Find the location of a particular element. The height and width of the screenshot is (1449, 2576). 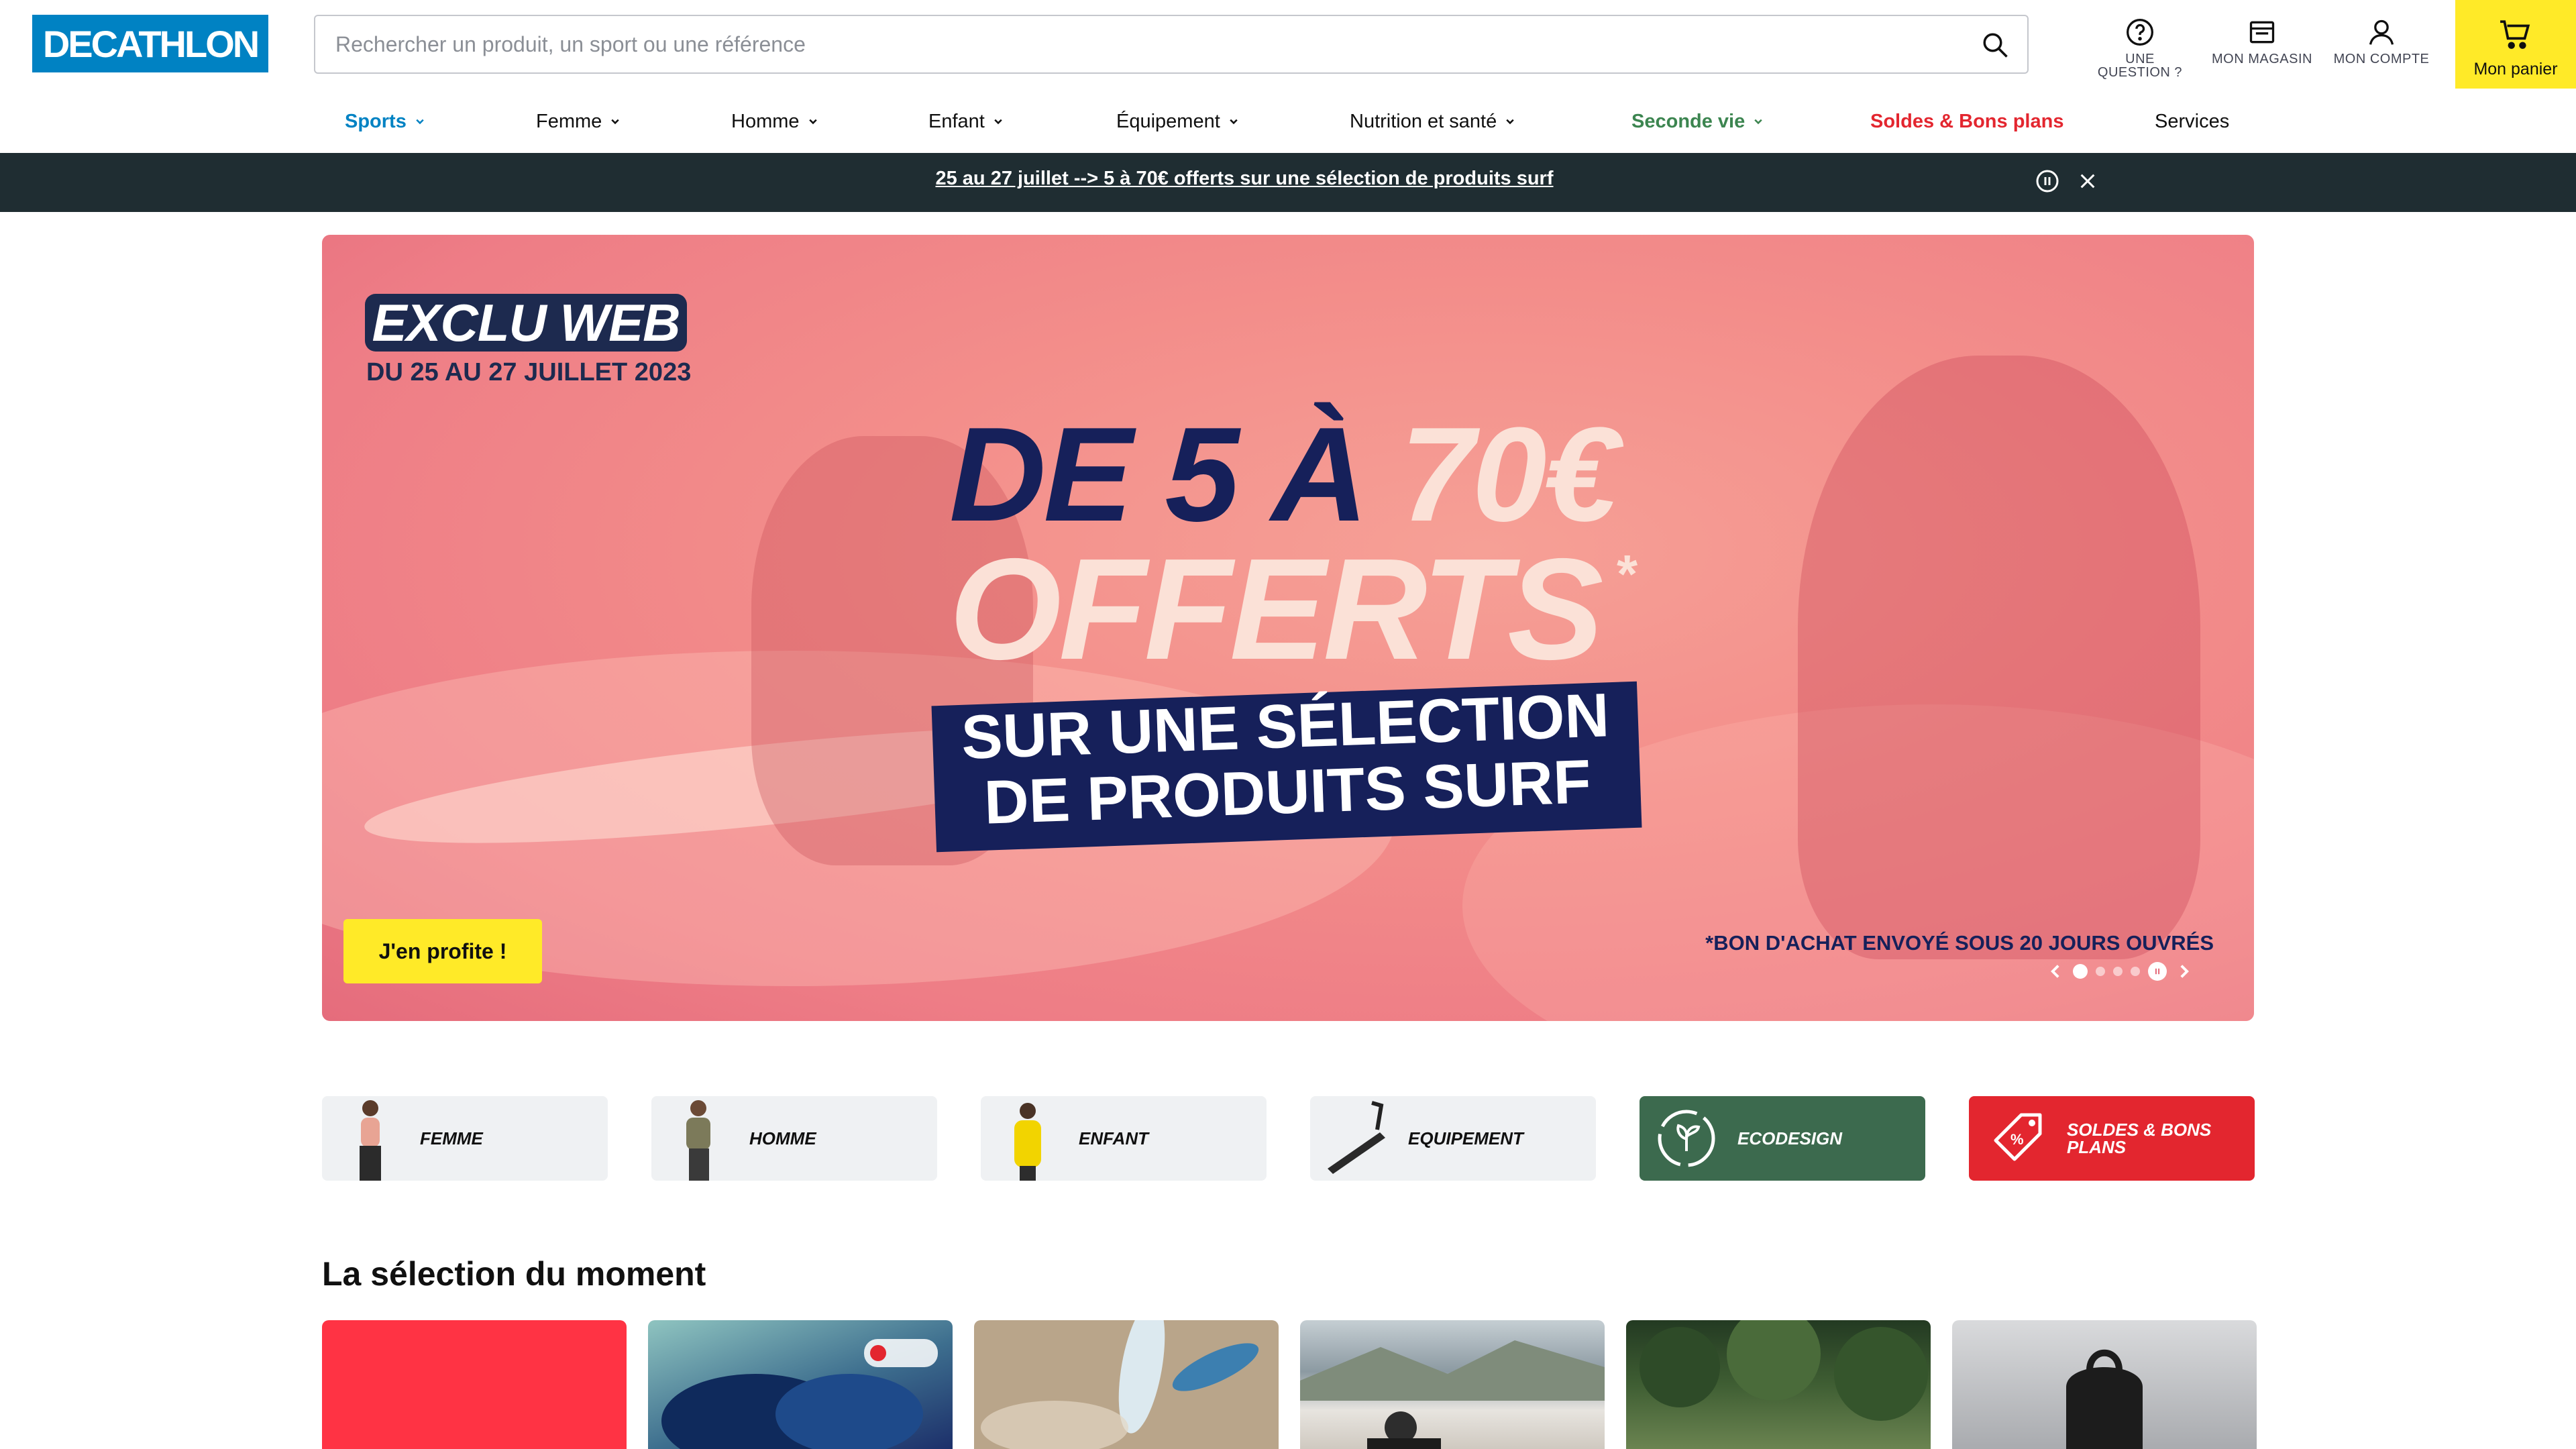

nav-item-label: Enfant is located at coordinates (956, 121).